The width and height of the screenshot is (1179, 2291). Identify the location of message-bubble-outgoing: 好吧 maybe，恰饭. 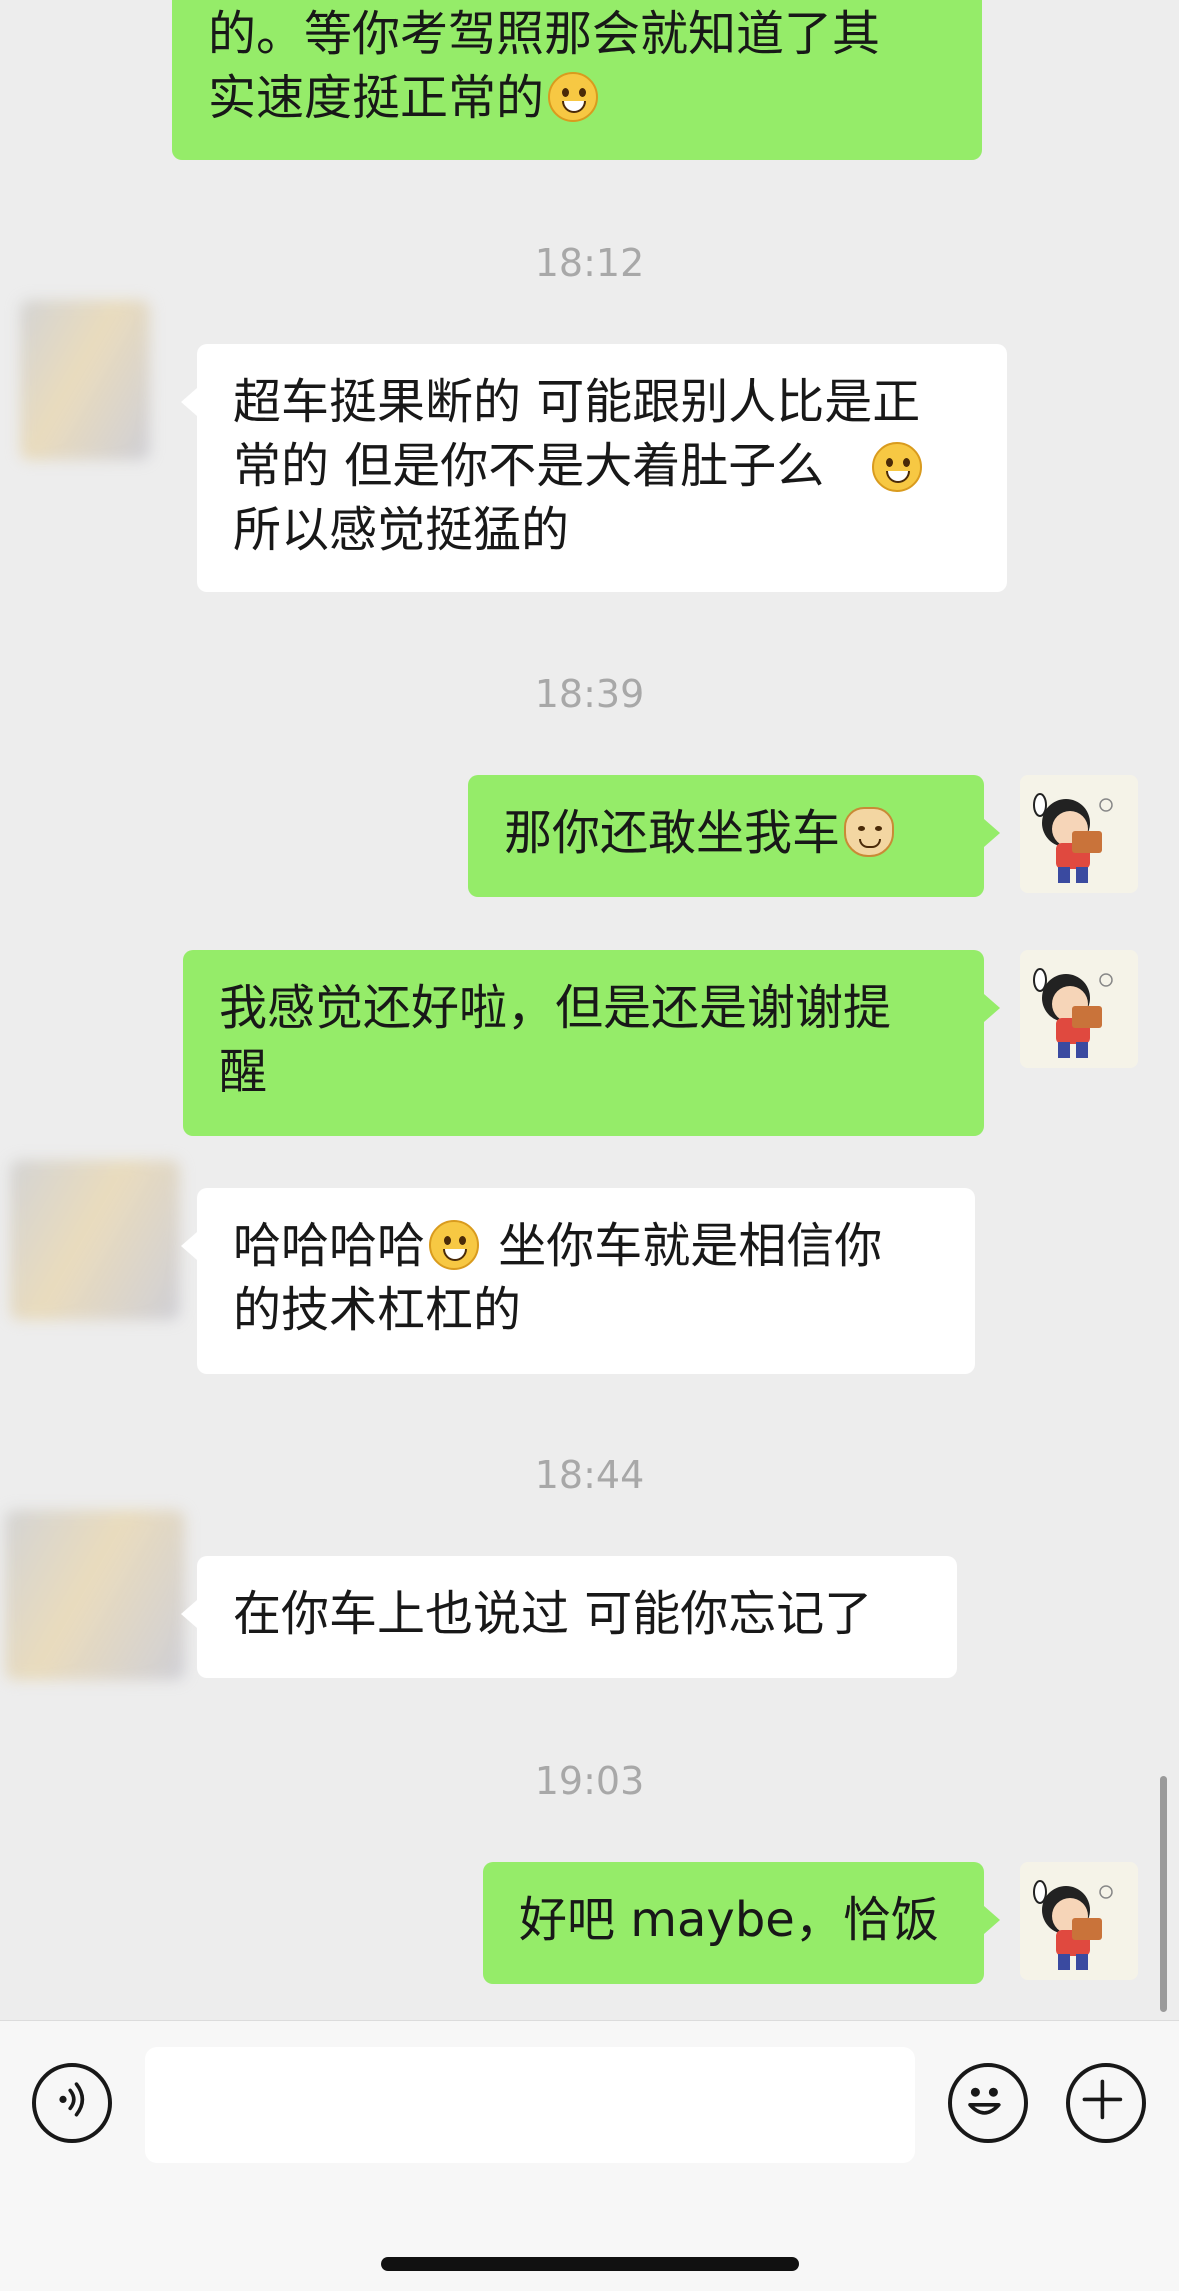
(741, 1923).